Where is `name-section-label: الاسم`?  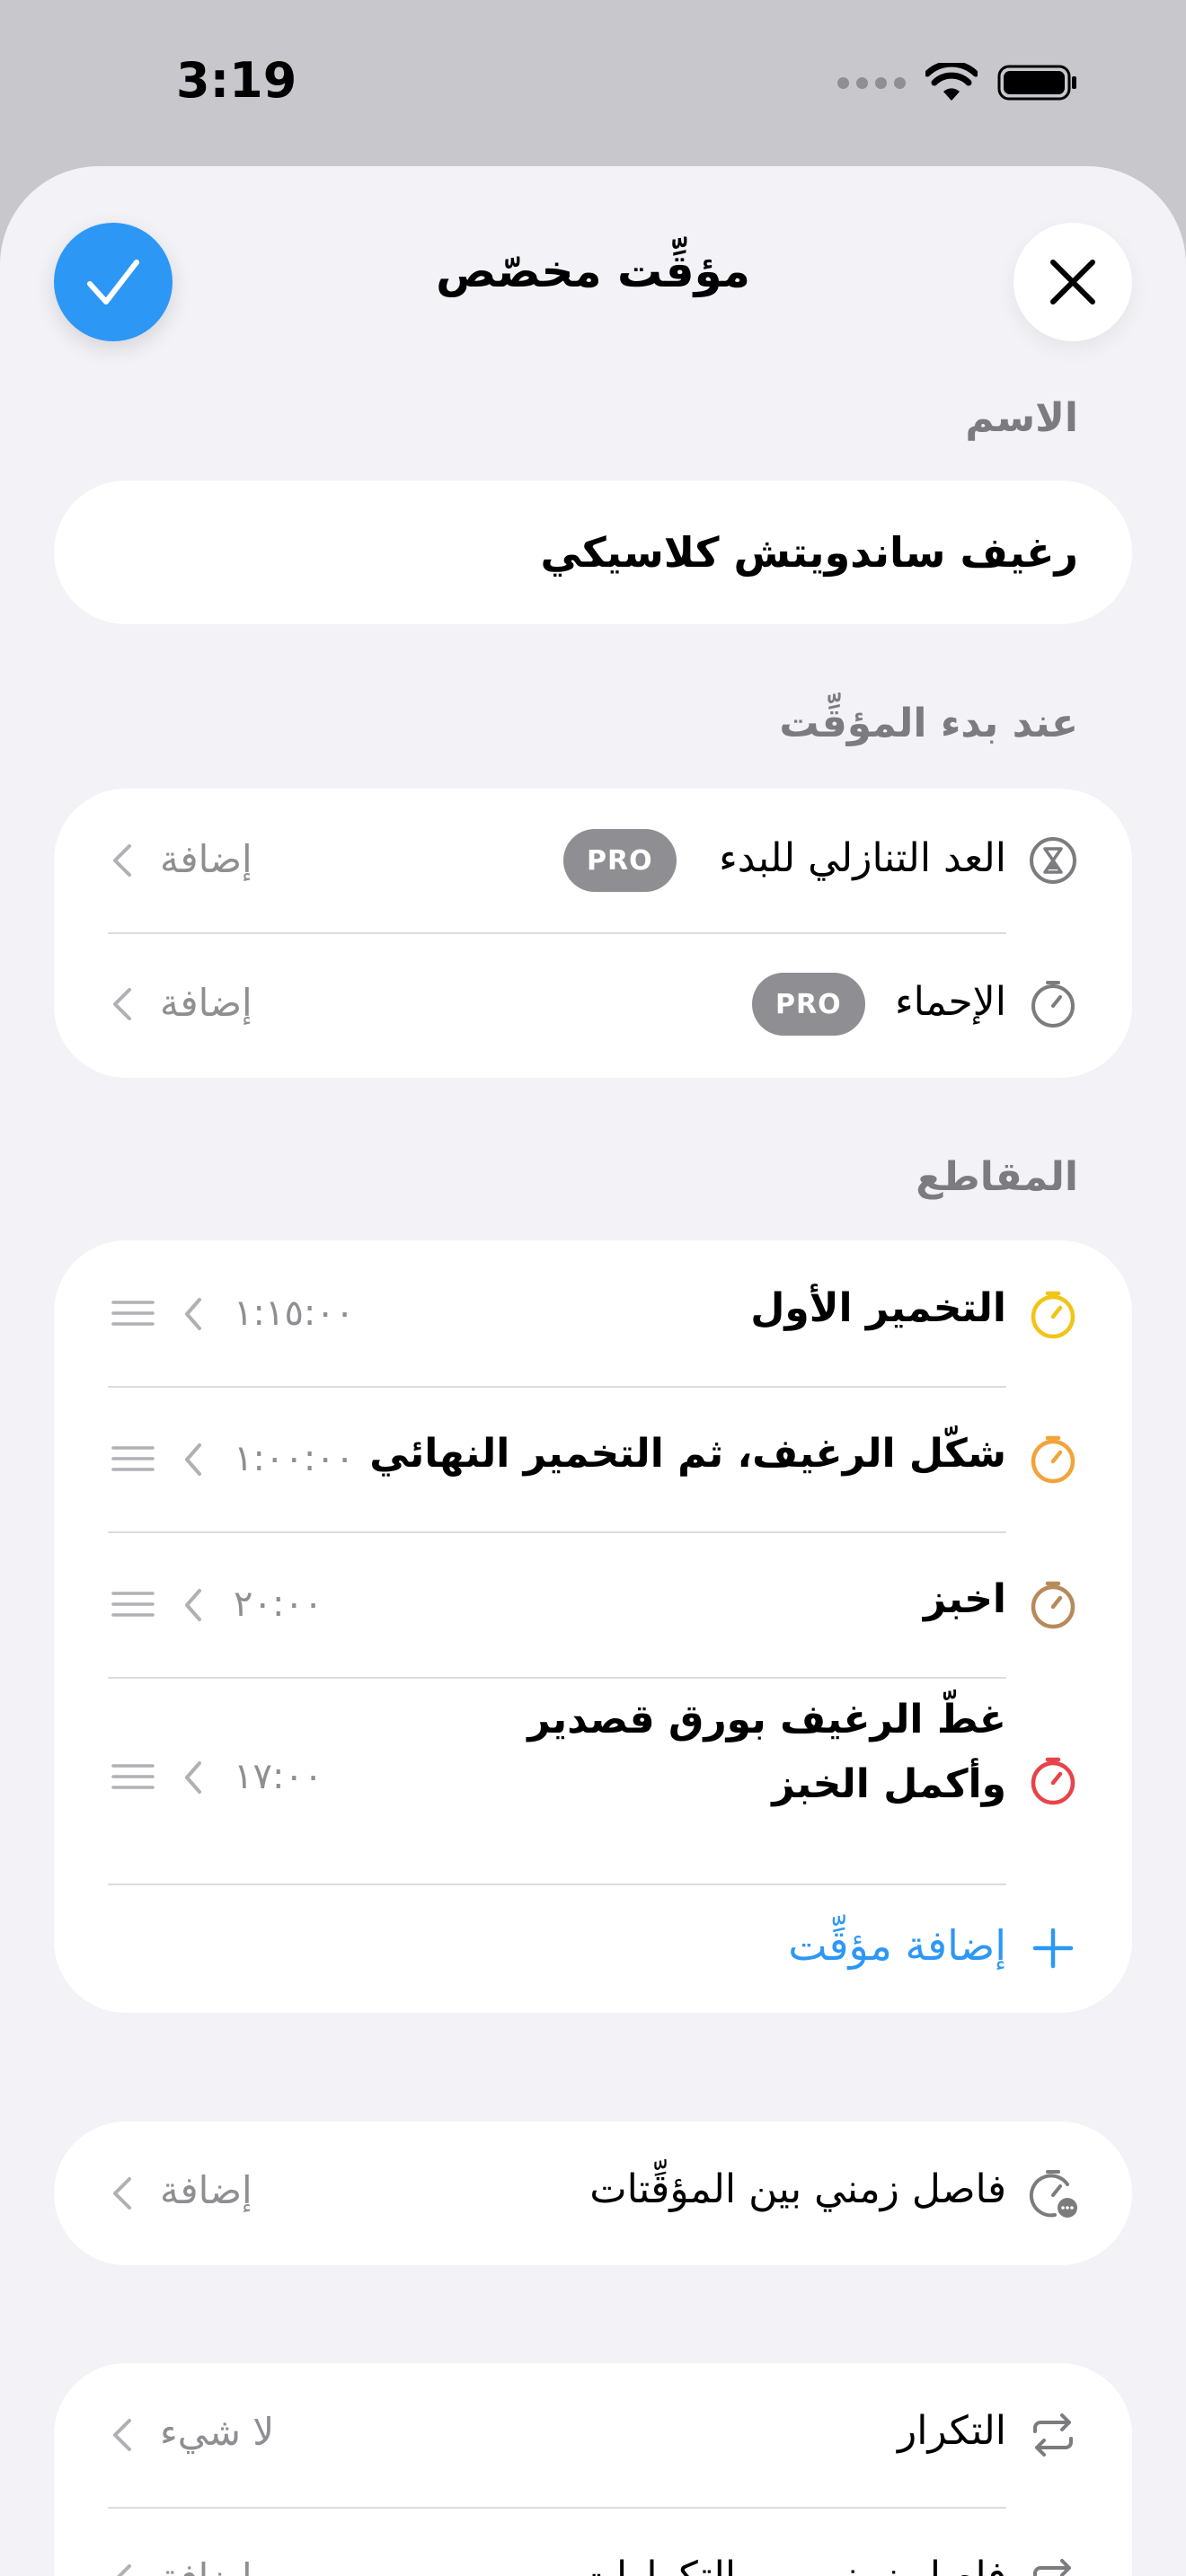
name-section-label: الاسم is located at coordinates (1021, 418).